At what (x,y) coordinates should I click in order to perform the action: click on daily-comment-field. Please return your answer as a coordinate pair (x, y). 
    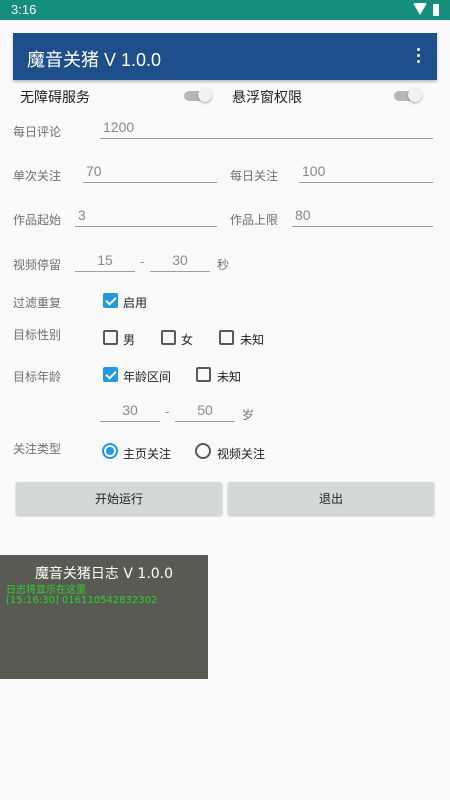
    Looking at the image, I should click on (266, 128).